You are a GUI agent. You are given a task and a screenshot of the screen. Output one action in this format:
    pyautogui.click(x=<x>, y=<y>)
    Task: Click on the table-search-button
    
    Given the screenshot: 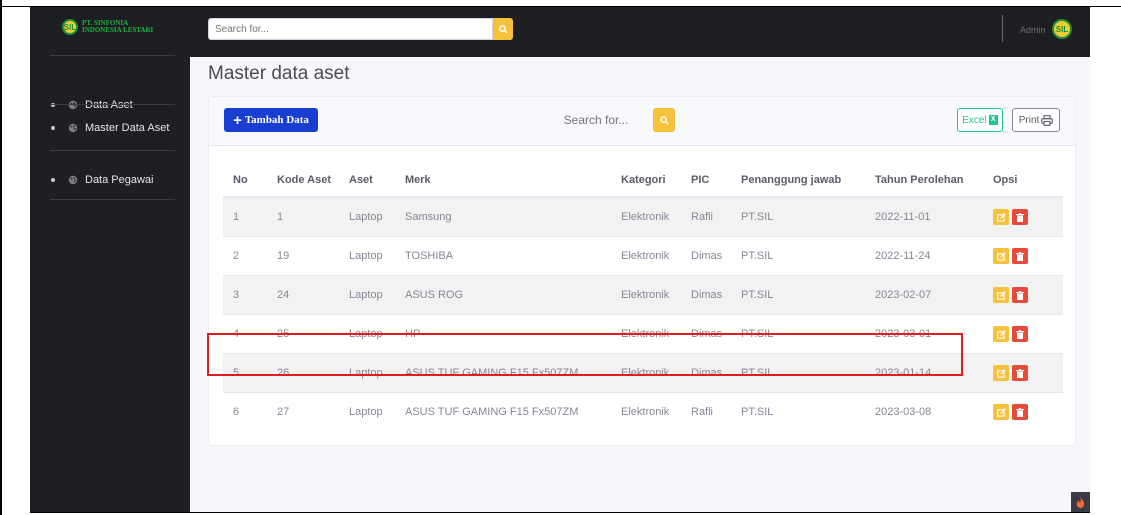 What is the action you would take?
    pyautogui.click(x=664, y=120)
    